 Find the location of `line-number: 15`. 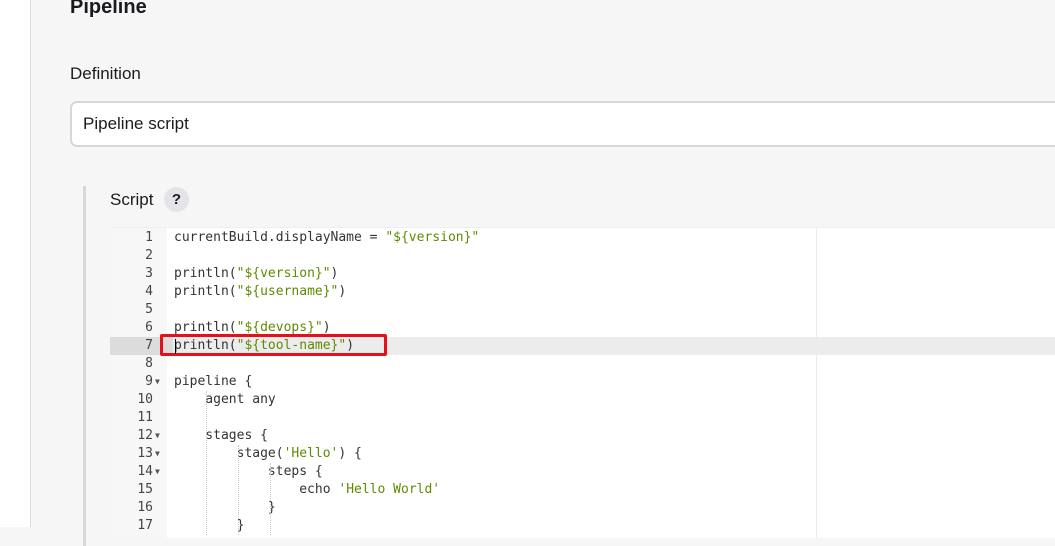

line-number: 15 is located at coordinates (145, 489).